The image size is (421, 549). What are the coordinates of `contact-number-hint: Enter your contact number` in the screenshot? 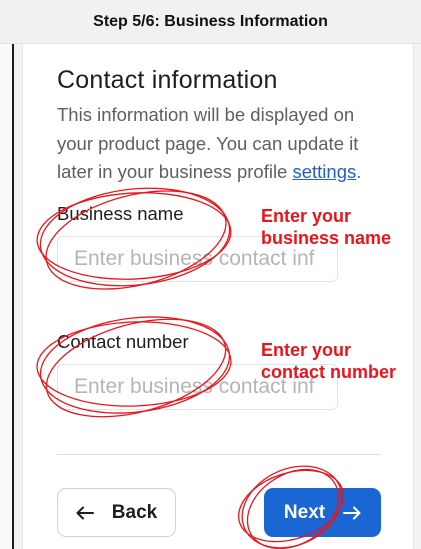 It's located at (328, 361).